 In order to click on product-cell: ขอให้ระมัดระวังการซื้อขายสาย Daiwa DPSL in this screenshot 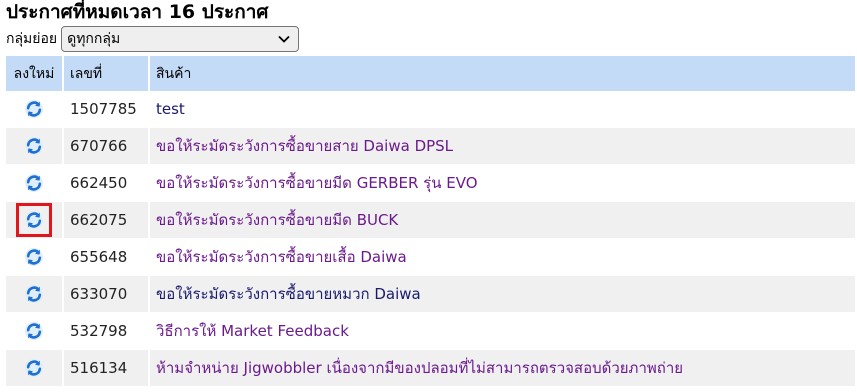, I will do `click(503, 146)`.